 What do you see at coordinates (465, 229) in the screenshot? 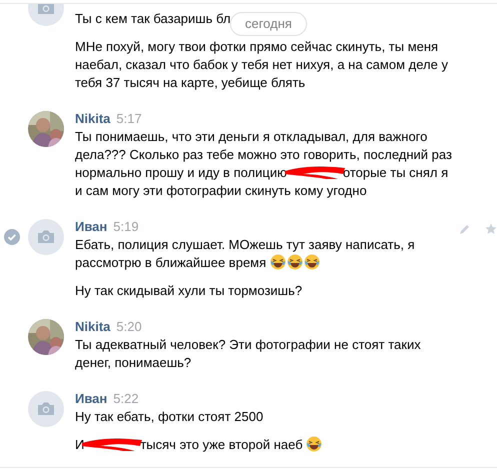
I see `pencil-icon` at bounding box center [465, 229].